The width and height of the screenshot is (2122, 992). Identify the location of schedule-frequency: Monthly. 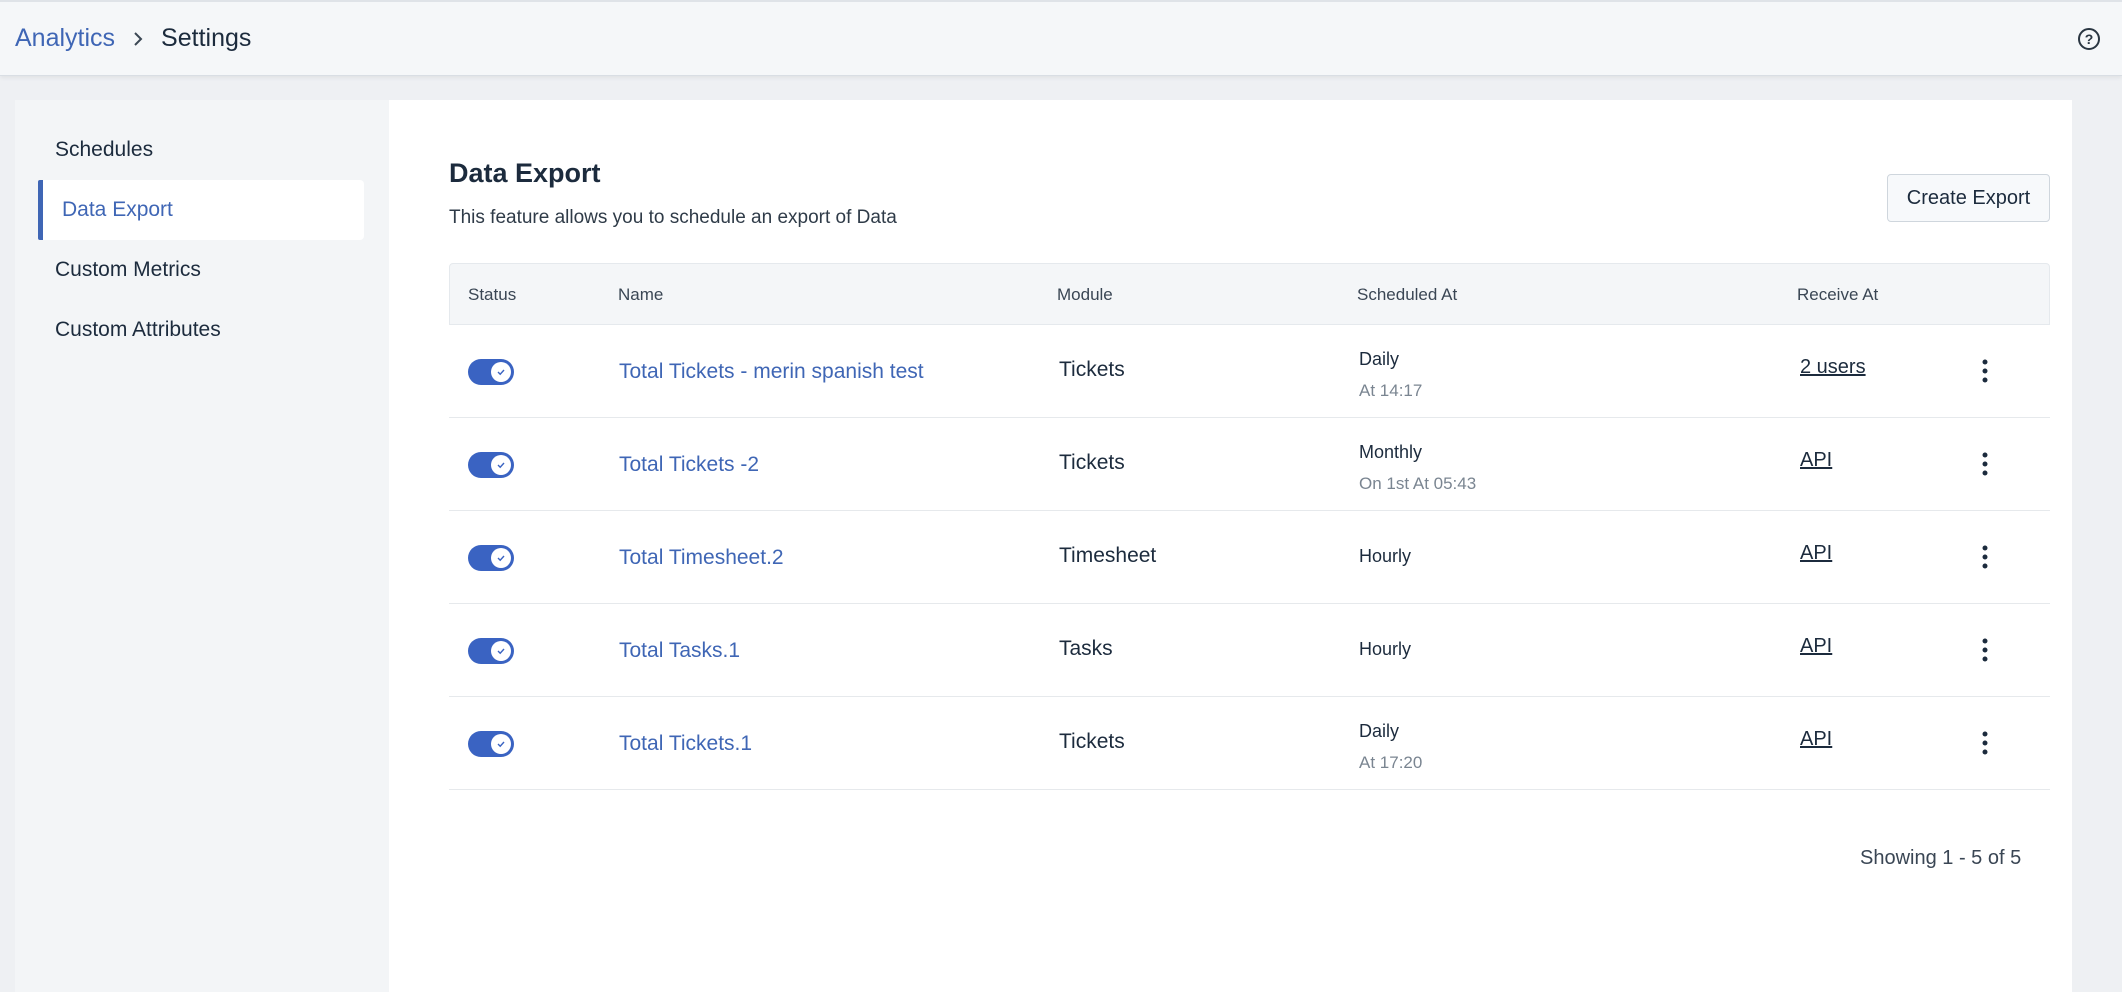
(1391, 452).